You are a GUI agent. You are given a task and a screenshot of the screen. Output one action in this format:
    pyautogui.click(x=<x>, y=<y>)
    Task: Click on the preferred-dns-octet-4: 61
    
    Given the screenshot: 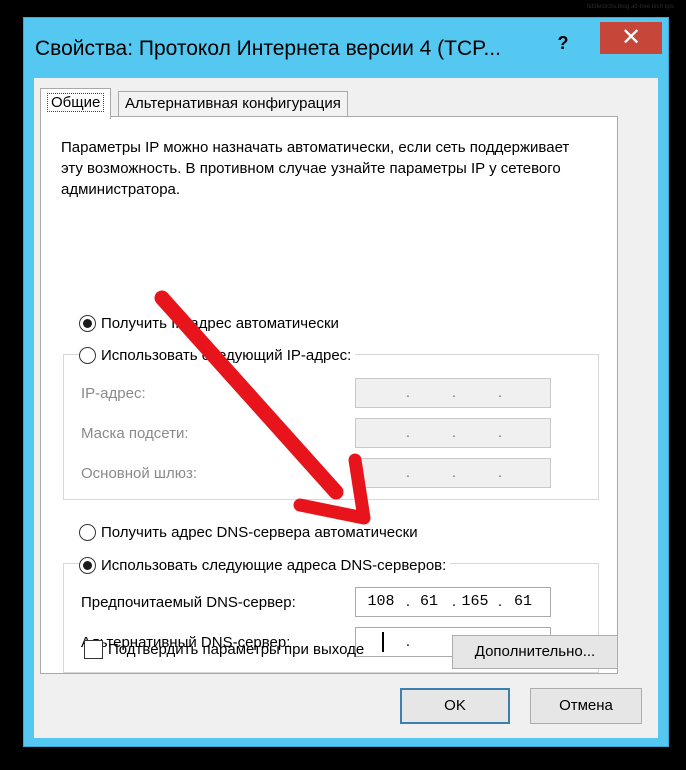 What is the action you would take?
    pyautogui.click(x=522, y=601)
    